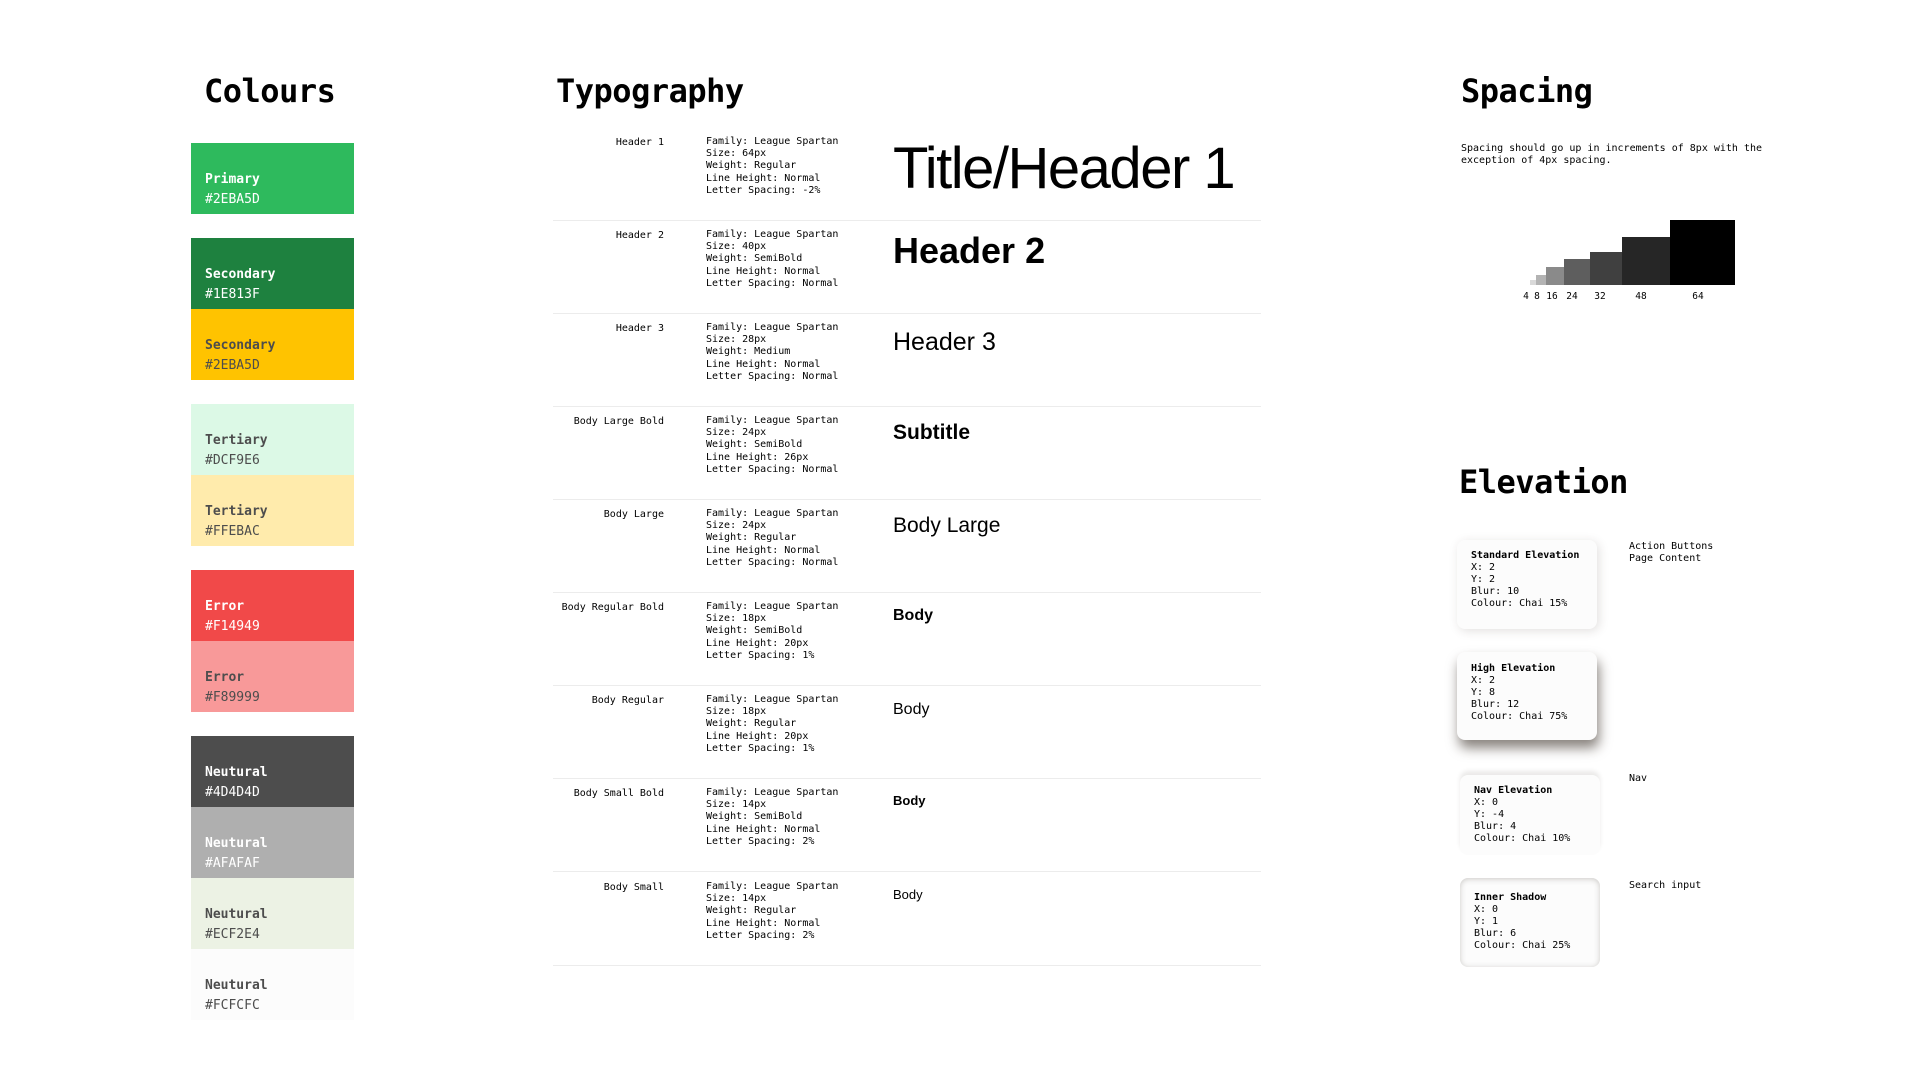 The height and width of the screenshot is (1080, 1920). What do you see at coordinates (232, 934) in the screenshot?
I see `swatch-hex: #ECF2E4` at bounding box center [232, 934].